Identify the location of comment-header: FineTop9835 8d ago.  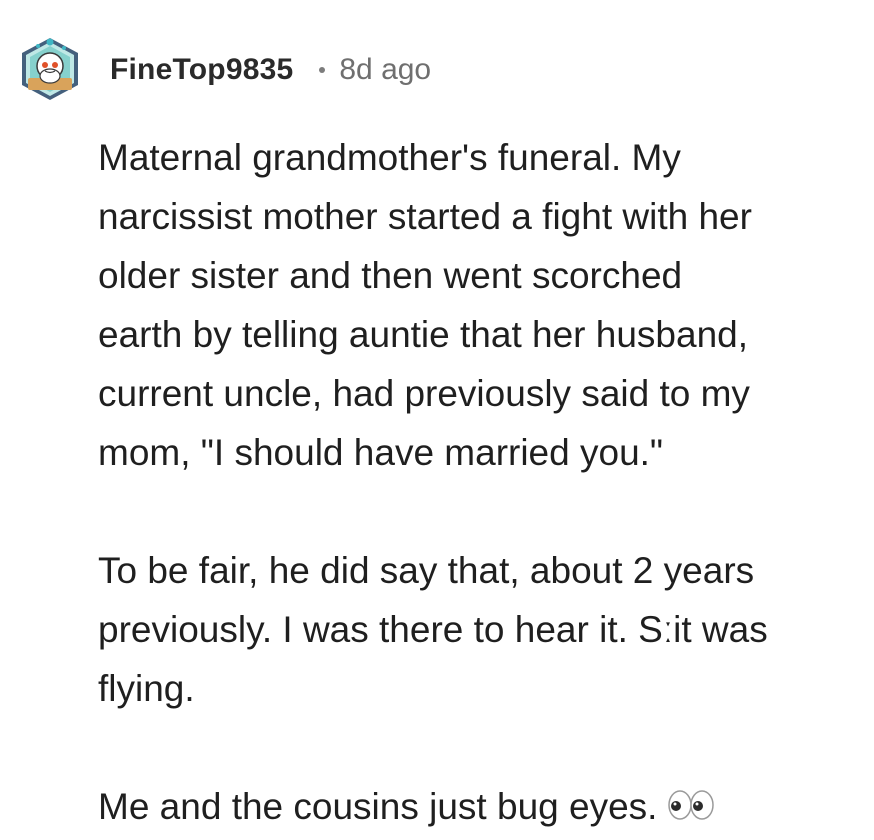
(270, 70).